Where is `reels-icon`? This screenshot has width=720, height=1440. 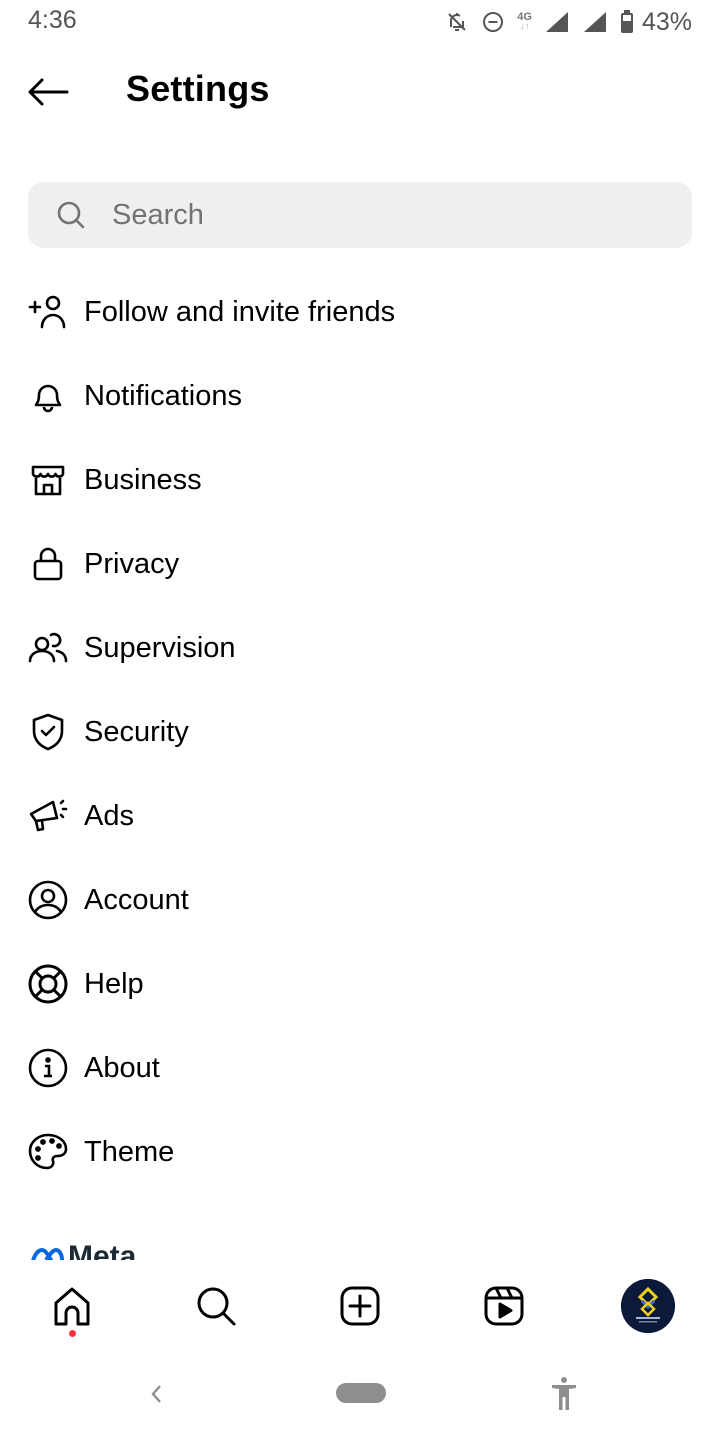 reels-icon is located at coordinates (504, 1306).